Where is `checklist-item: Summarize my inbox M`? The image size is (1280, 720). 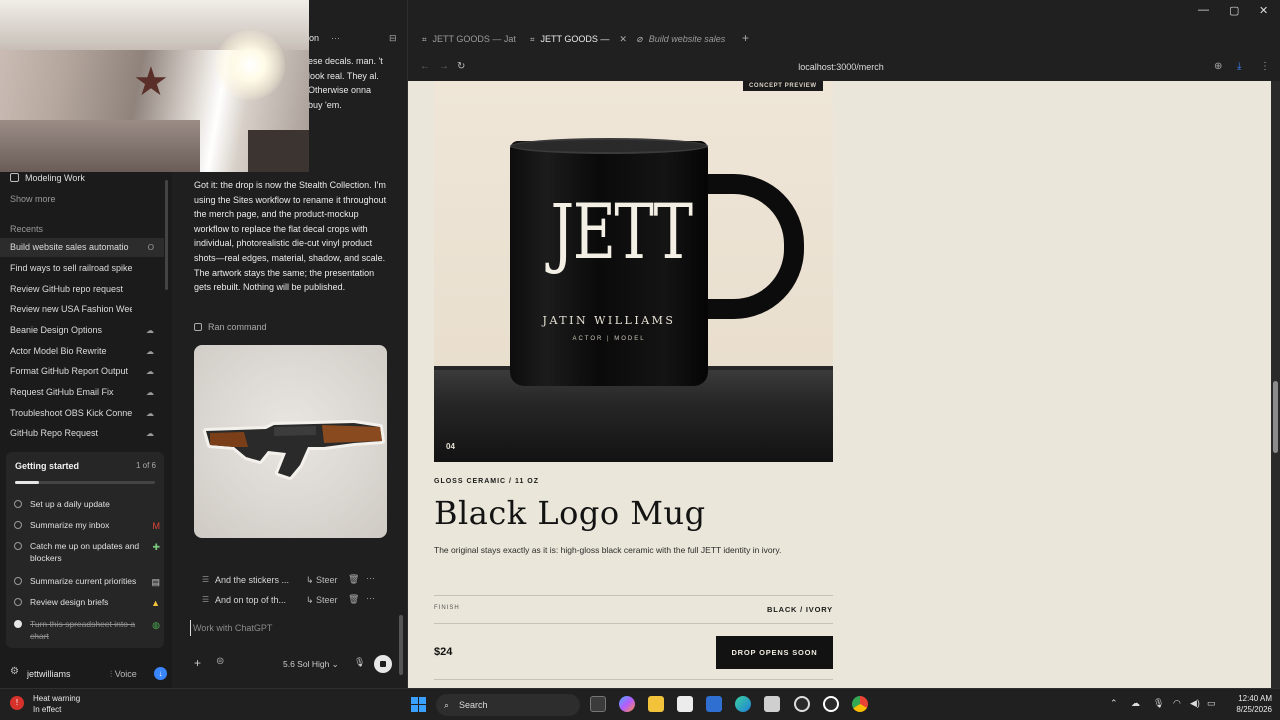 checklist-item: Summarize my inbox M is located at coordinates (87, 525).